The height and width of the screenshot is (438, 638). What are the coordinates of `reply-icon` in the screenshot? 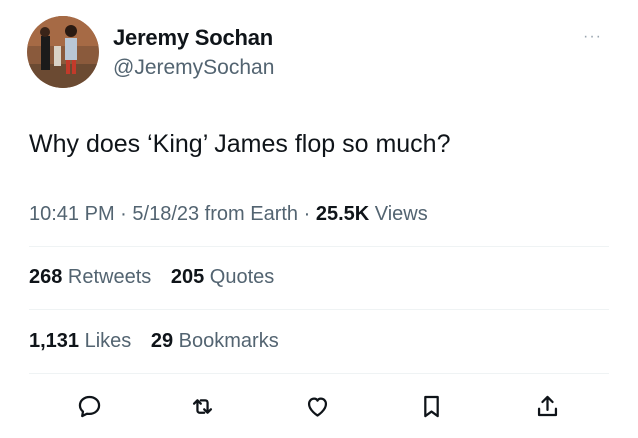 It's located at (89, 406).